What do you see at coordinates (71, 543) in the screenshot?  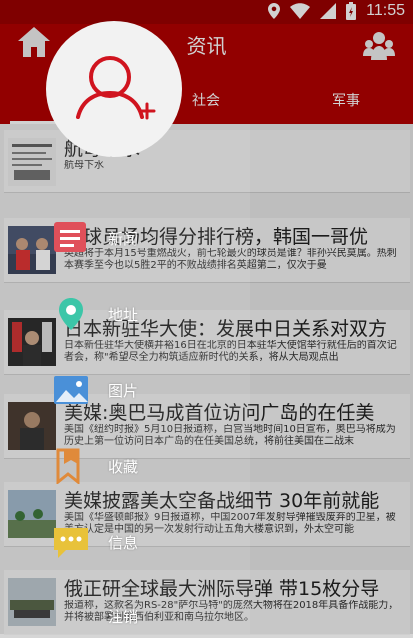 I see `message-icon` at bounding box center [71, 543].